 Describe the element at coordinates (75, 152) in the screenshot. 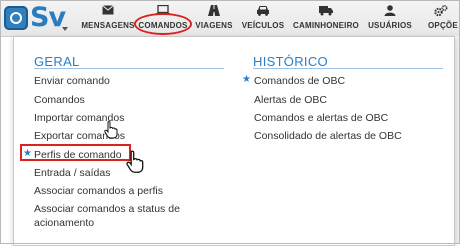

I see `selected-item-highlight-annotation` at that location.